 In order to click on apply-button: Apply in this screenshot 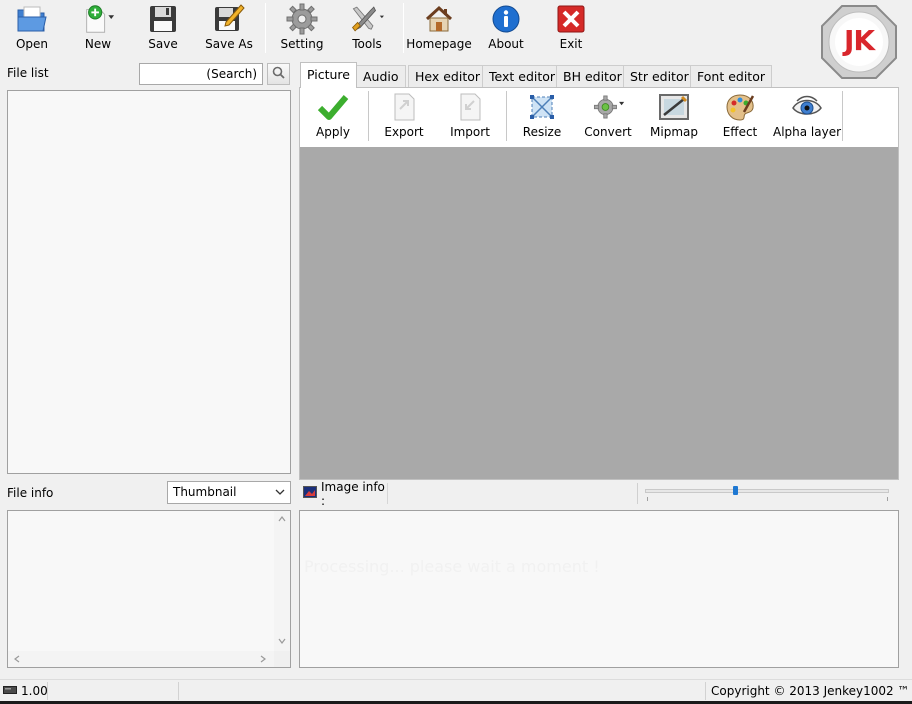, I will do `click(333, 117)`.